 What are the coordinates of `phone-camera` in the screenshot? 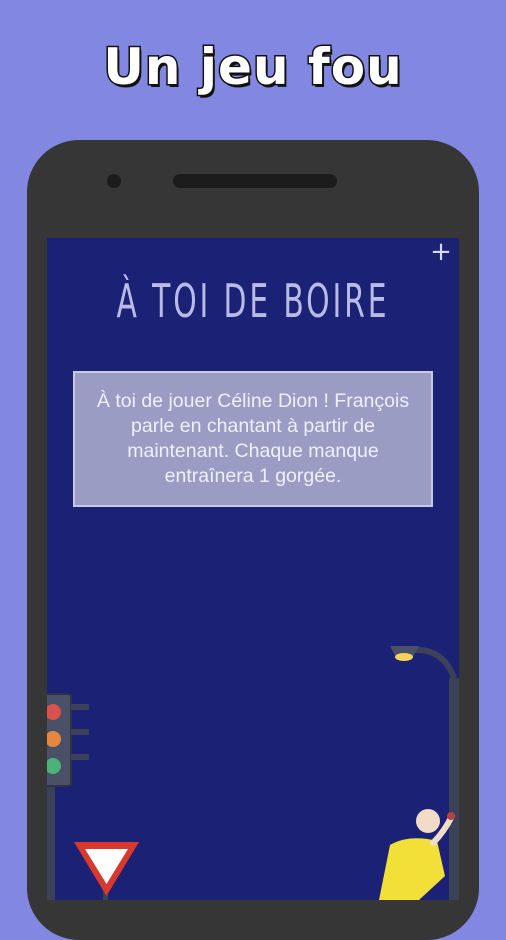 It's located at (114, 181).